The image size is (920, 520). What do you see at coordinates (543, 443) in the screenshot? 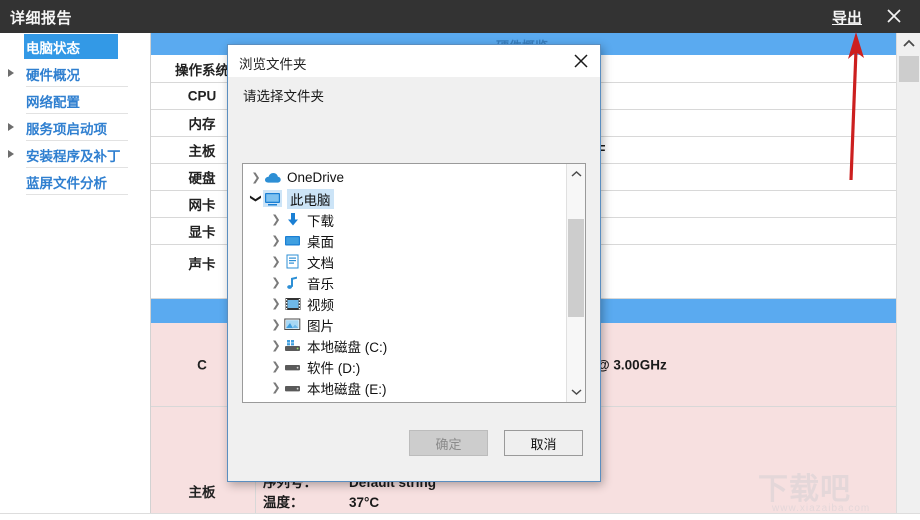
I see `dialog-cancel-button: 取消` at bounding box center [543, 443].